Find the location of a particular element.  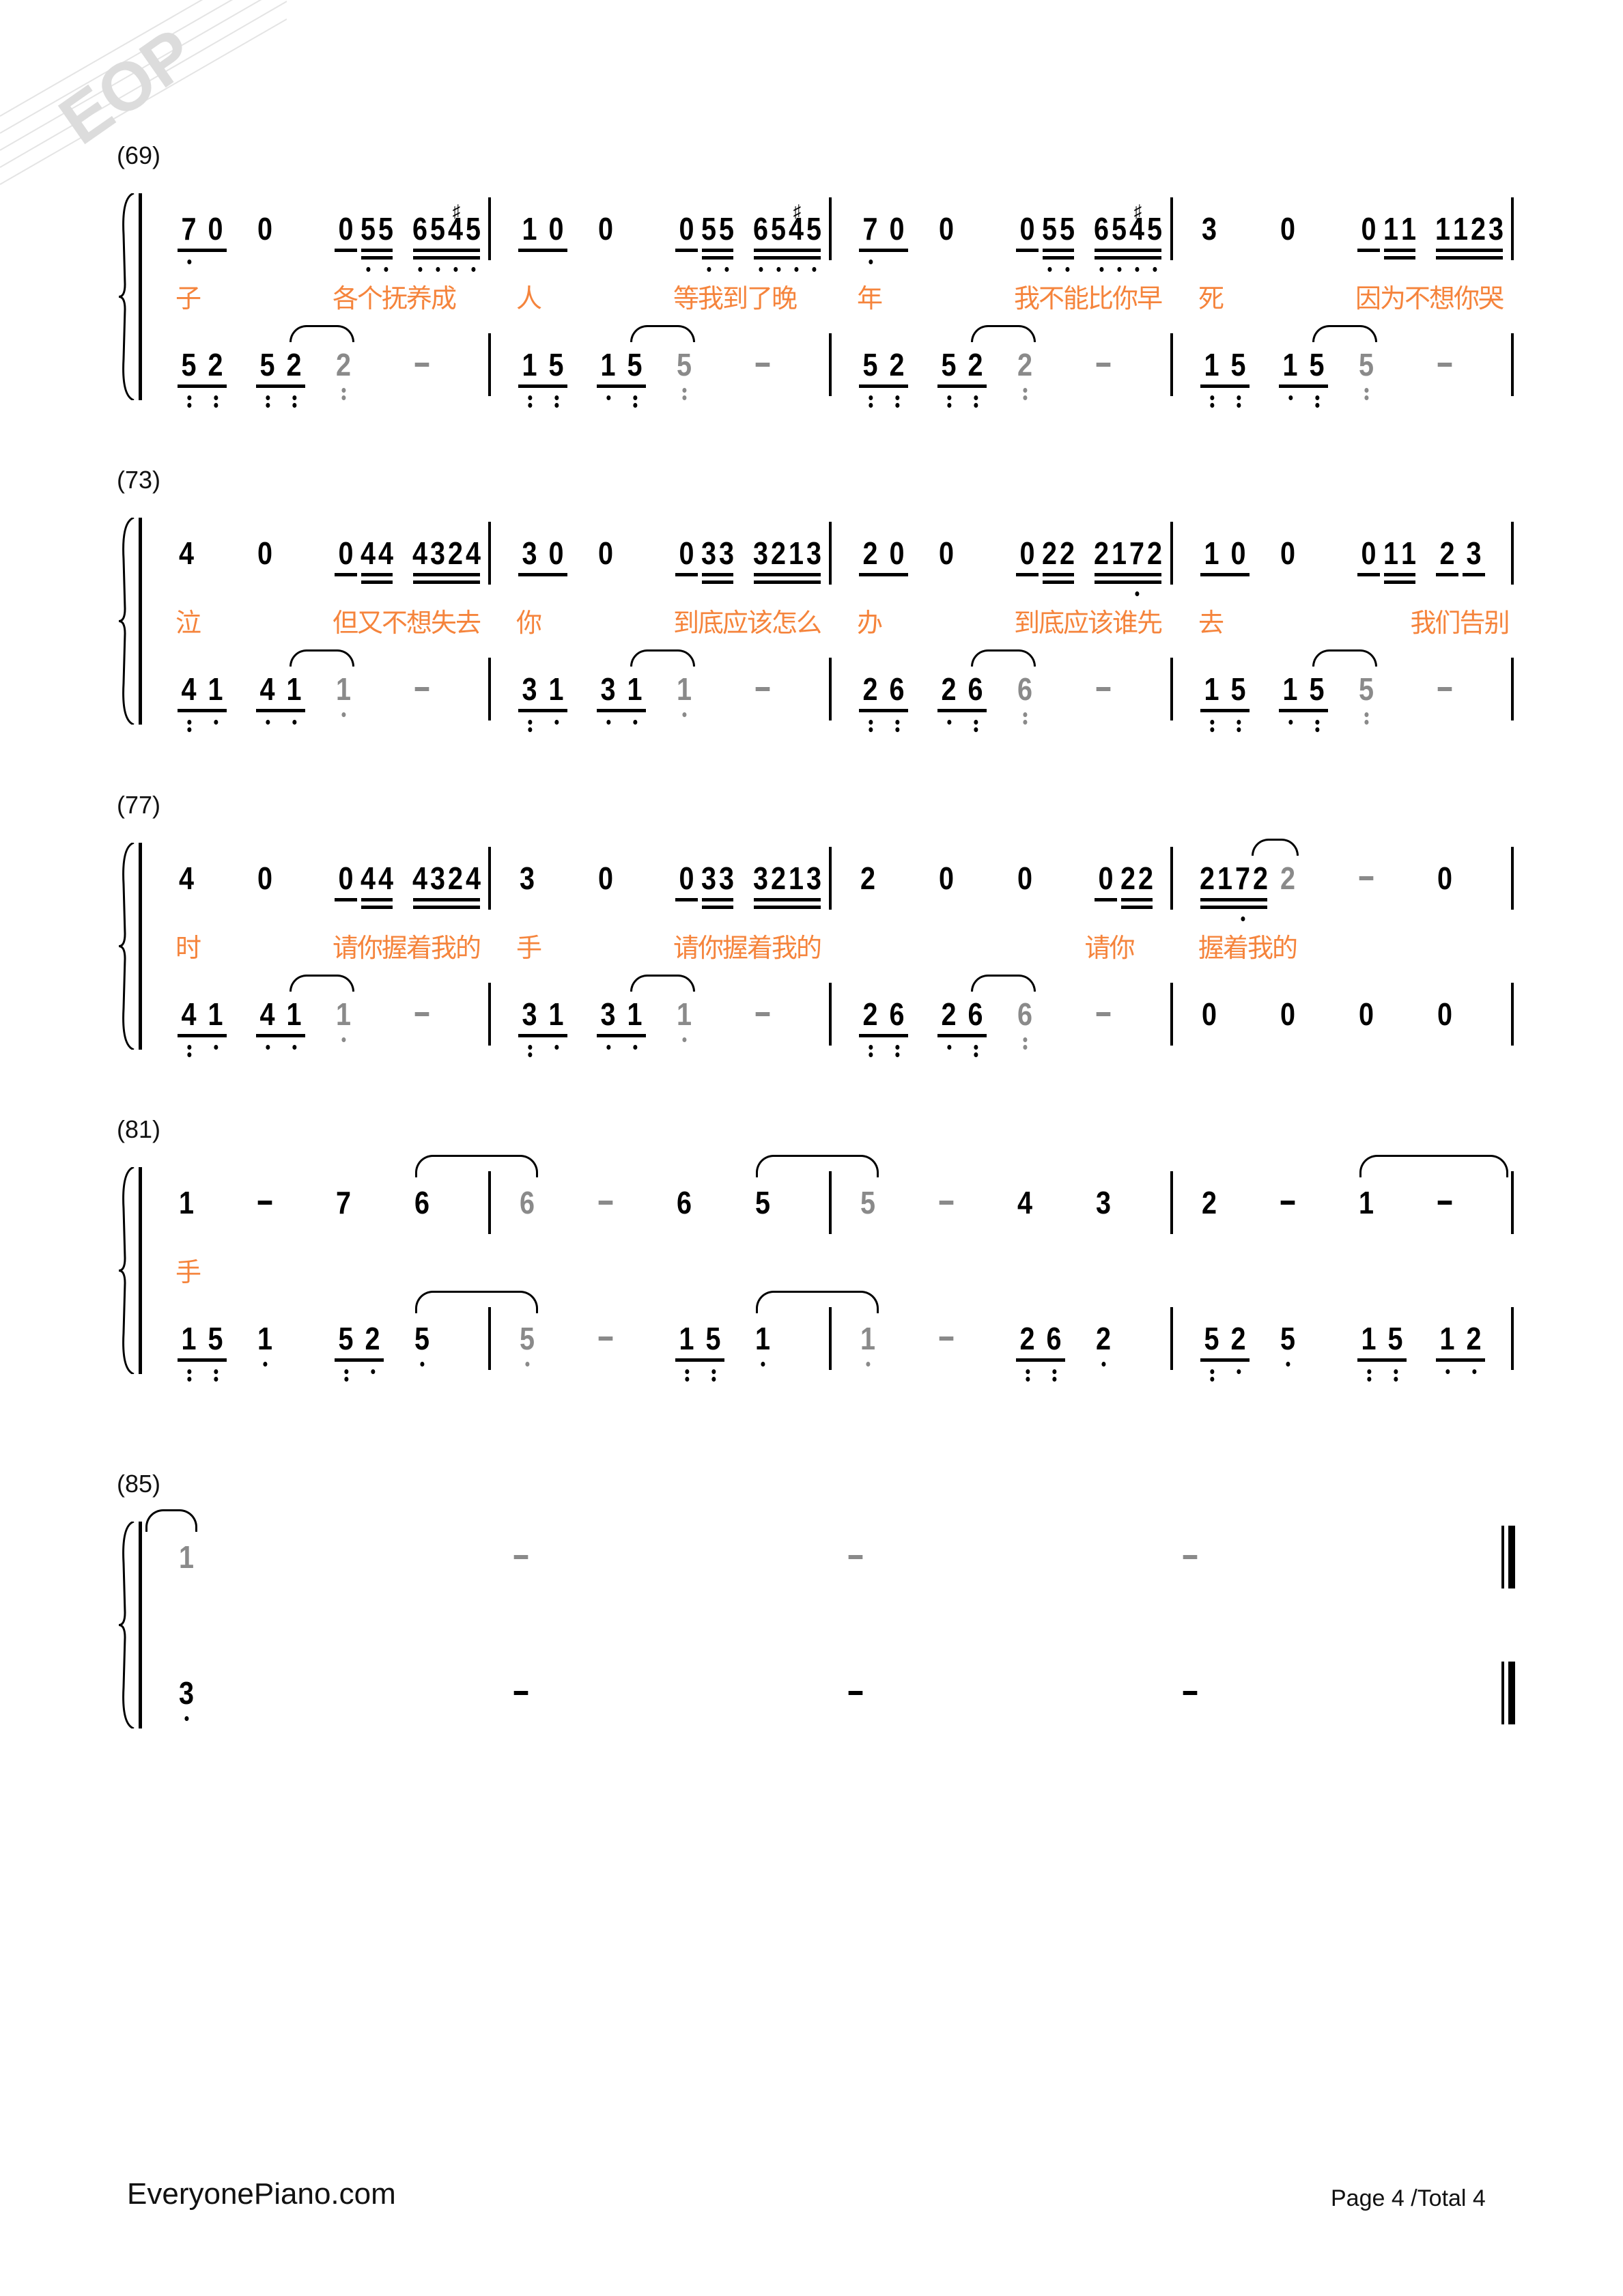

note-beat: 0 11 is located at coordinates (1386, 235).